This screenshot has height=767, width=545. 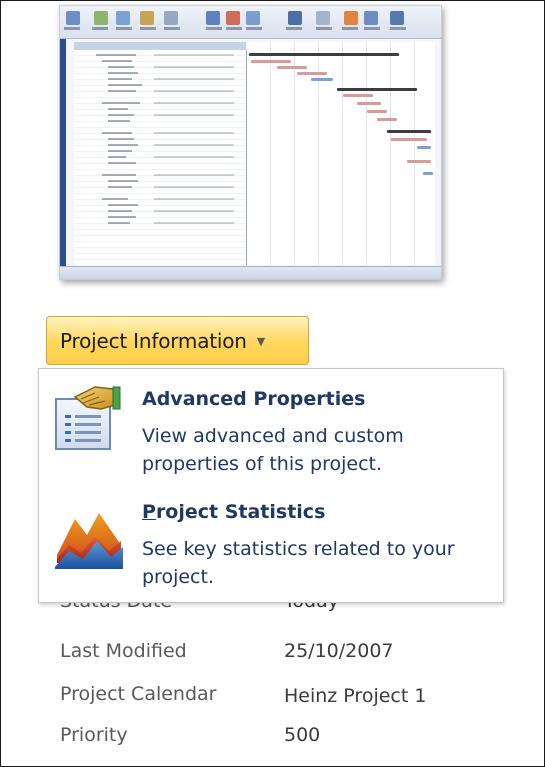 What do you see at coordinates (160, 46) in the screenshot?
I see `thumbnail-grid-header` at bounding box center [160, 46].